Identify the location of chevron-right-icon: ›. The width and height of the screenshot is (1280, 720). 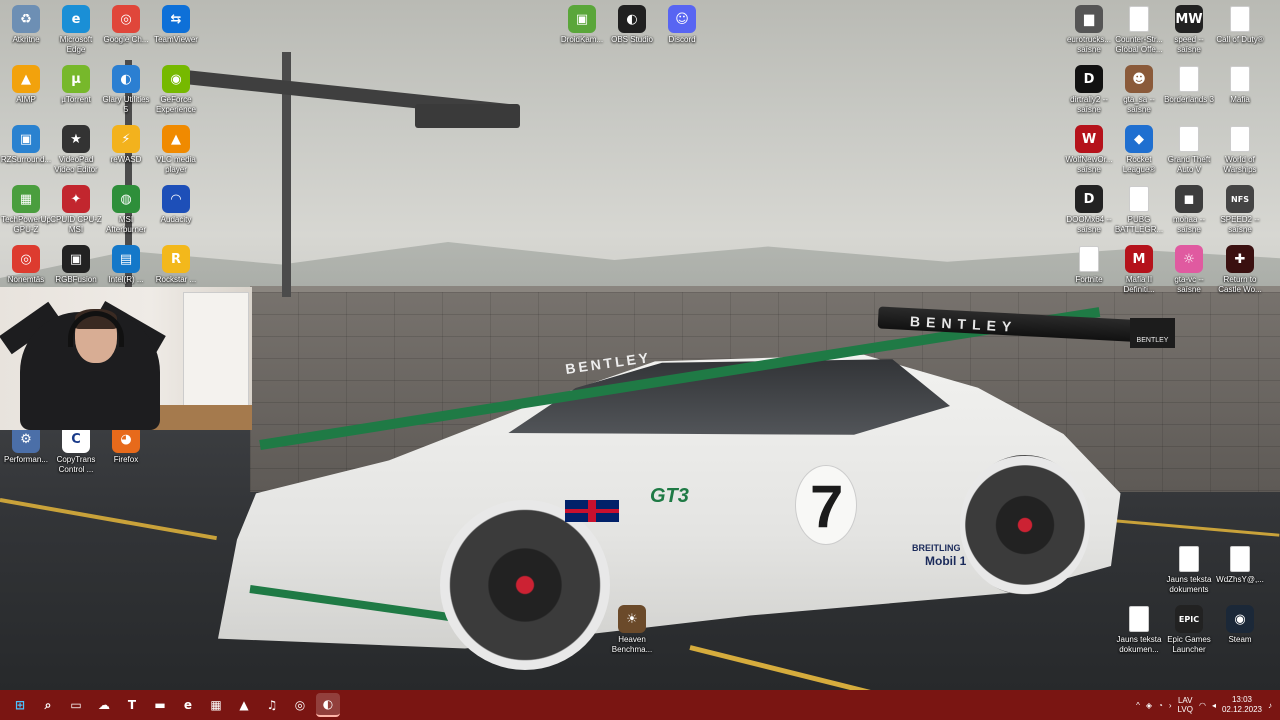
(1170, 705).